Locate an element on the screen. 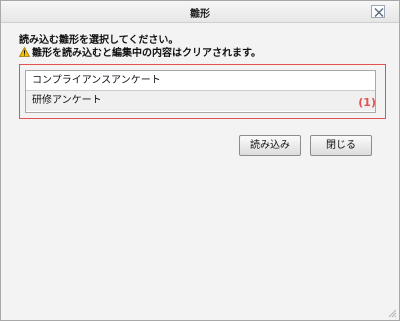  instructions: 読み込む雛形を選択してください。 雛形を読み込むと編集中の内容はクリアされます。 is located at coordinates (139, 47).